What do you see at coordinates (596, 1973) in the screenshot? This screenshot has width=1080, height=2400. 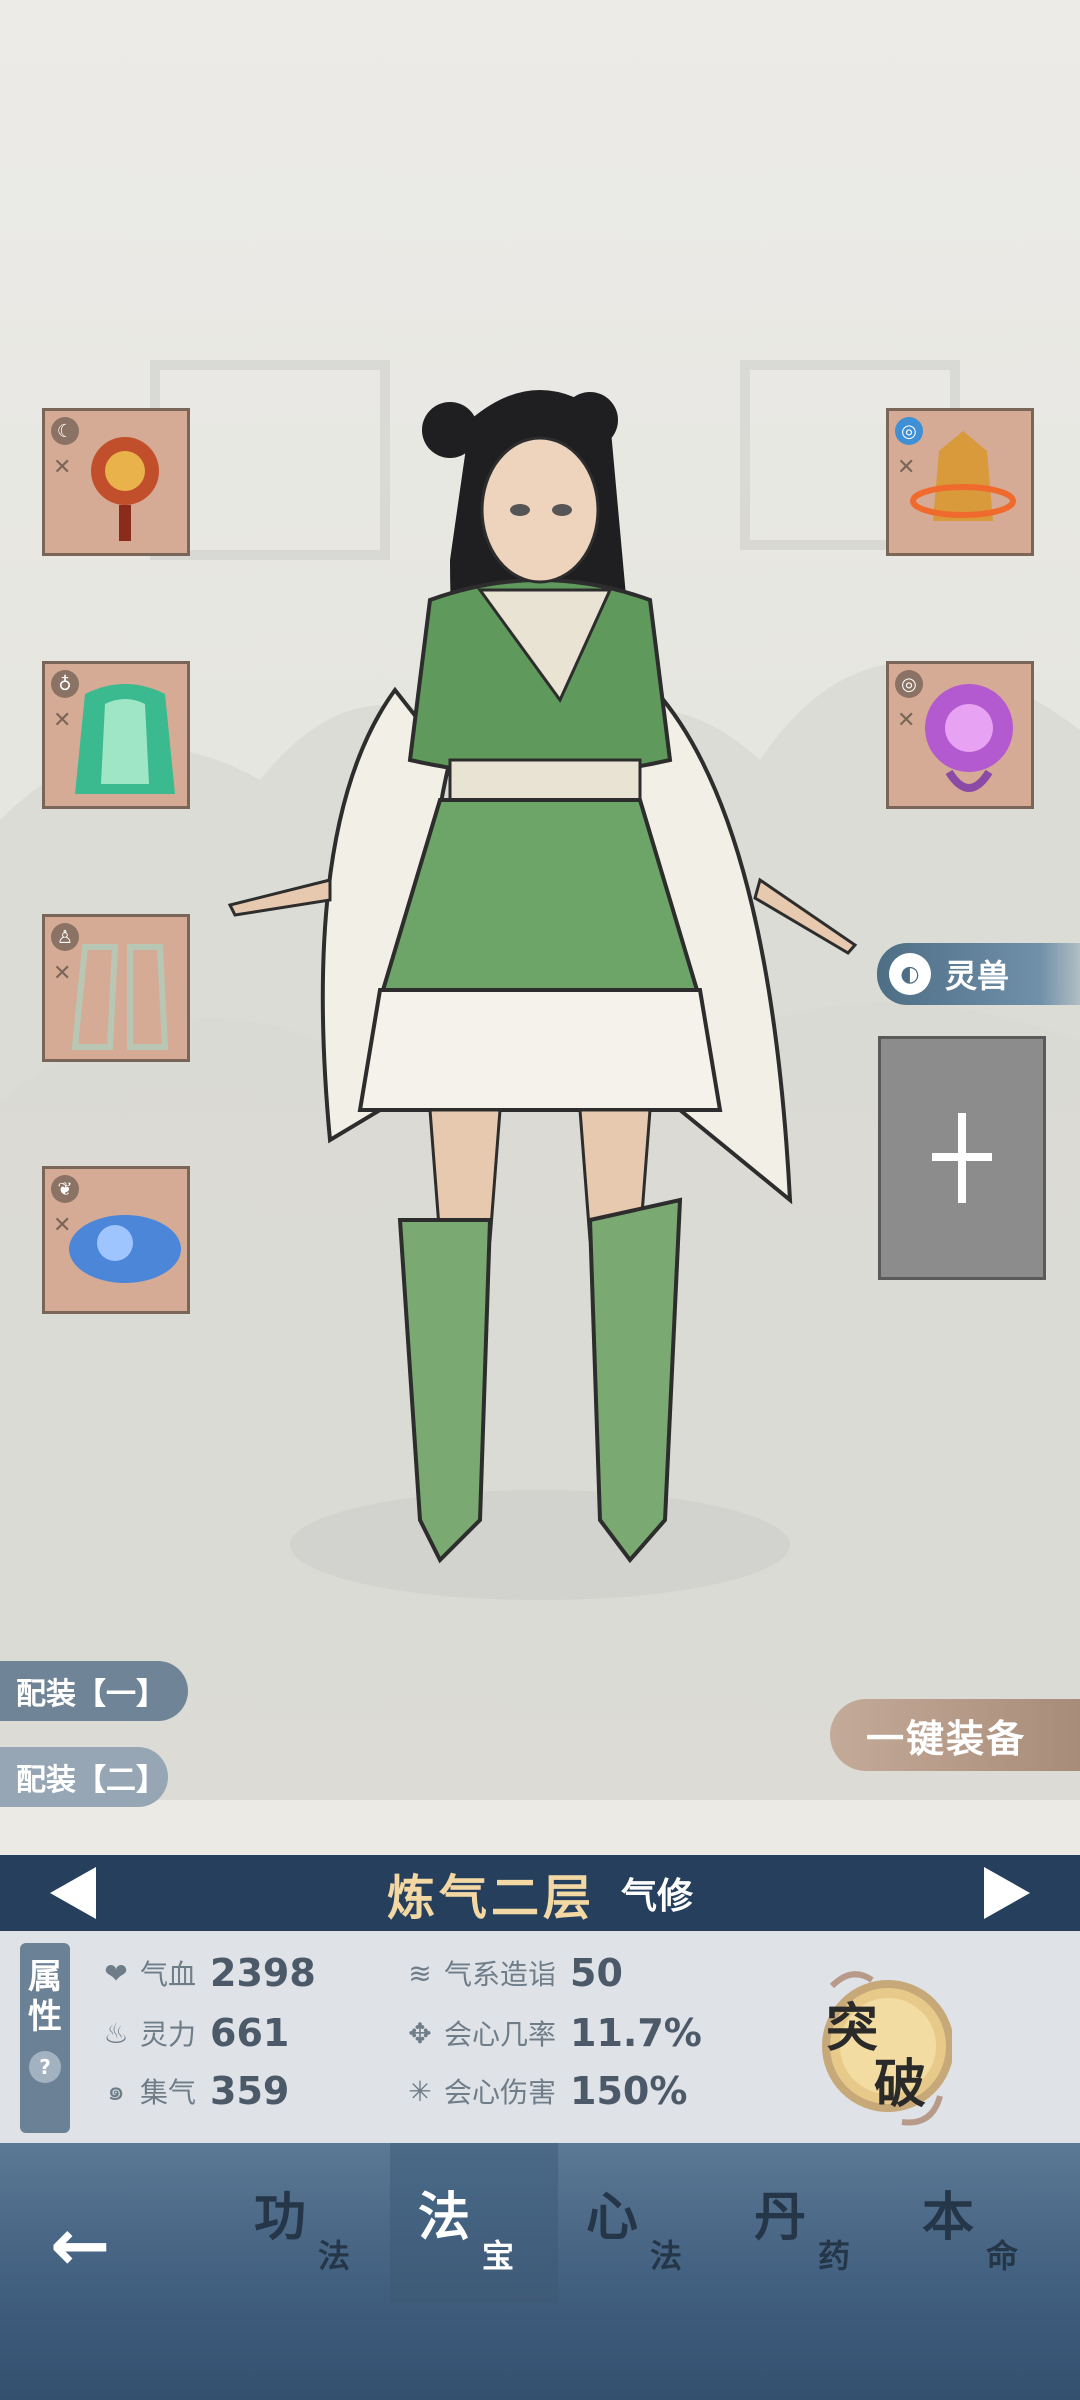 I see `stat-value: 50` at bounding box center [596, 1973].